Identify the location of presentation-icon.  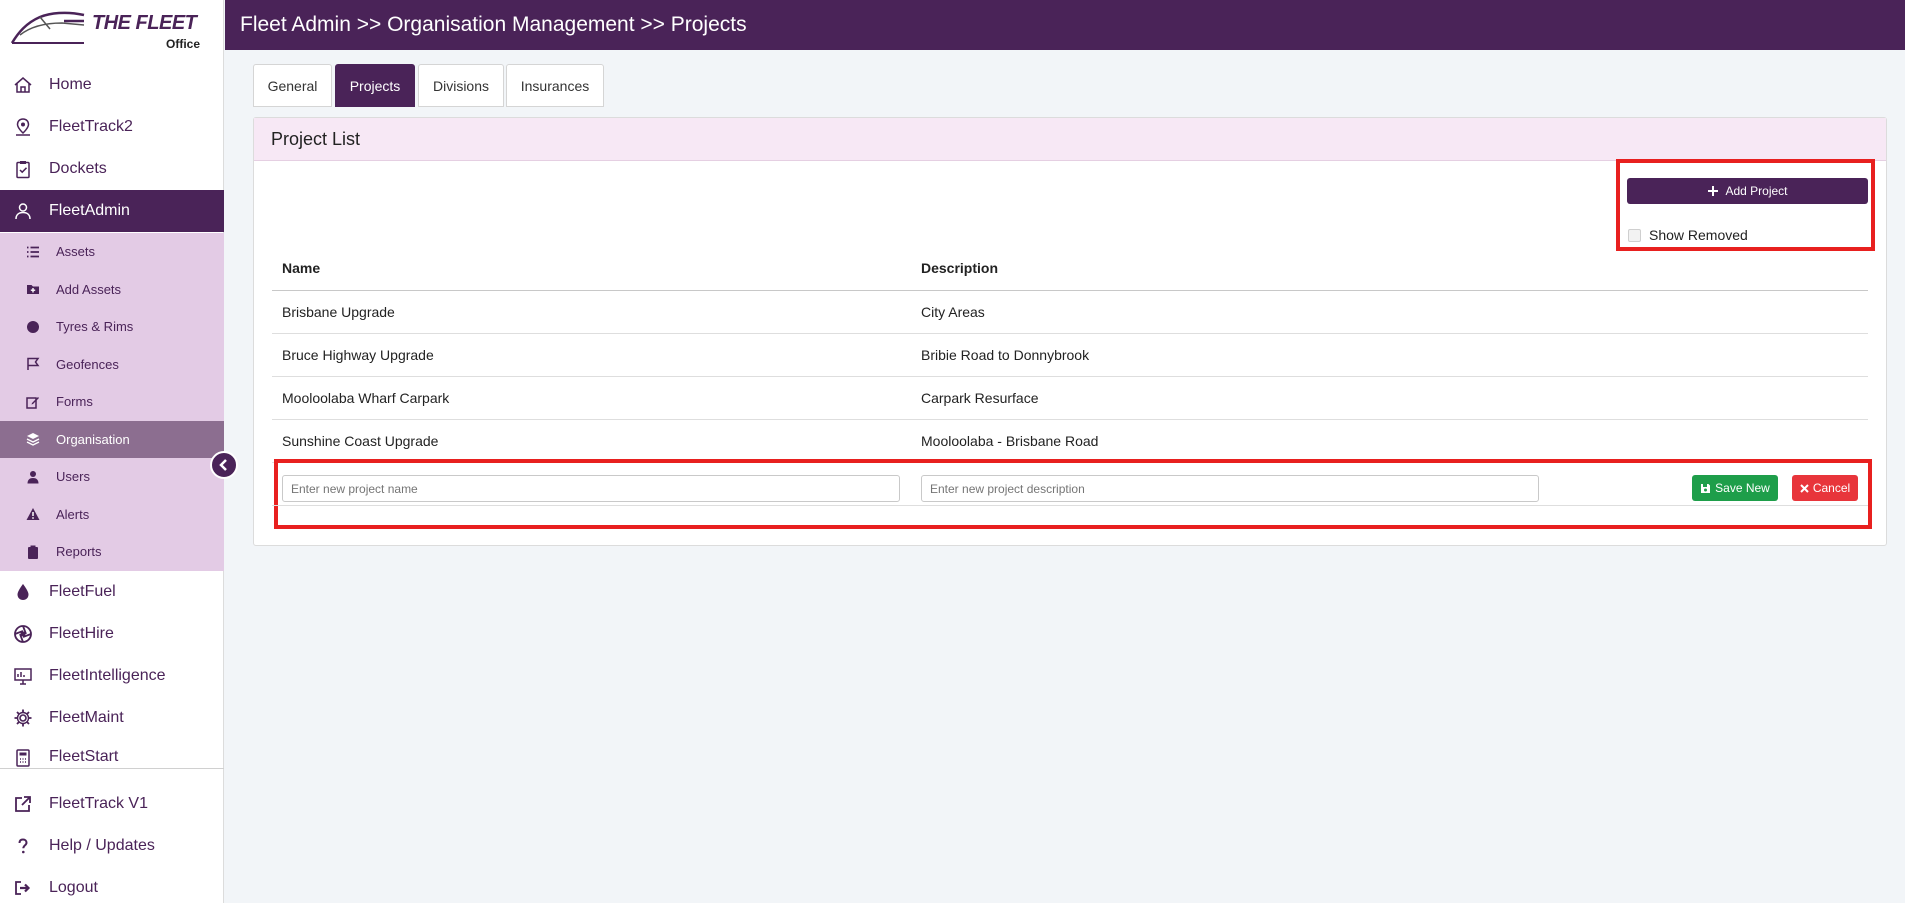
(23, 676).